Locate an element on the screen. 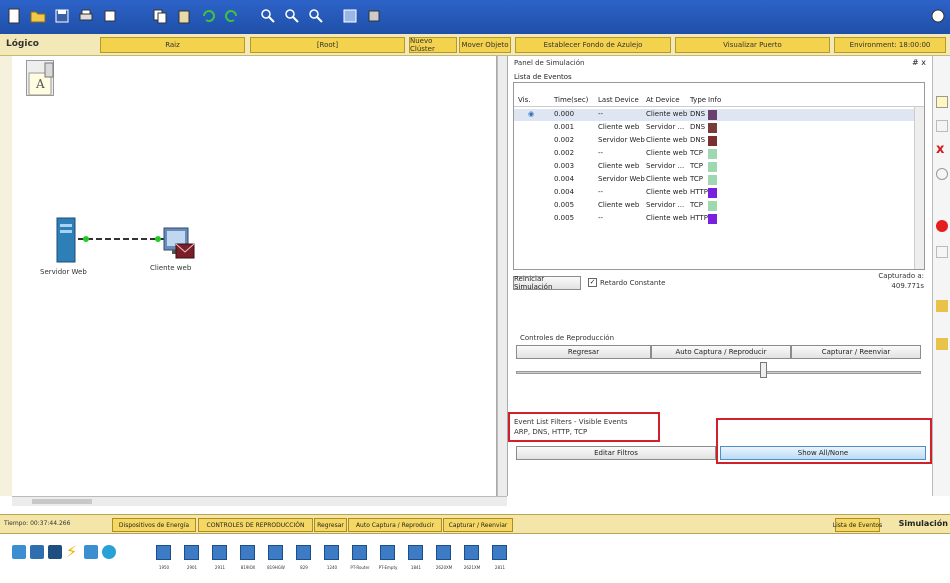 The height and width of the screenshot is (583, 950). zoom-out-icon is located at coordinates (316, 16).